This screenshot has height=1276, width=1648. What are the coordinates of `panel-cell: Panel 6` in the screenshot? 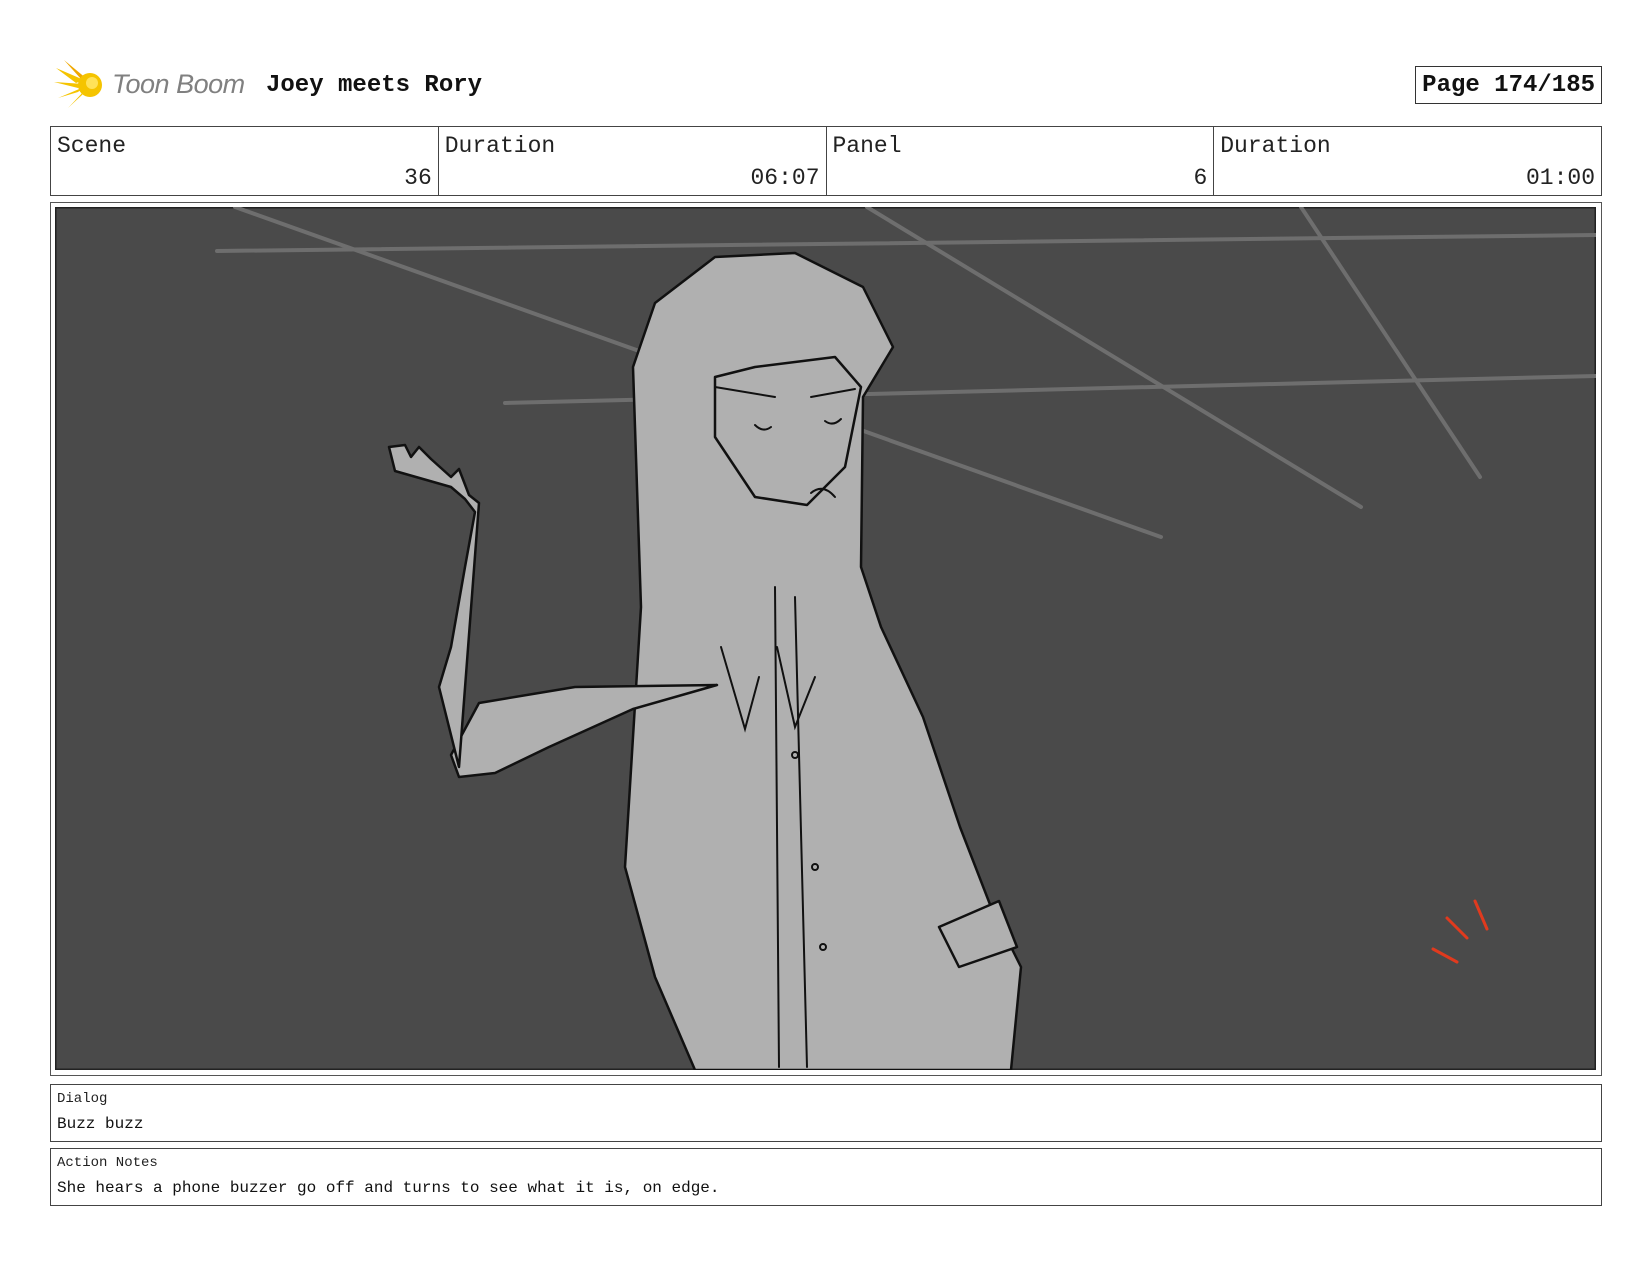 It's located at (1021, 161).